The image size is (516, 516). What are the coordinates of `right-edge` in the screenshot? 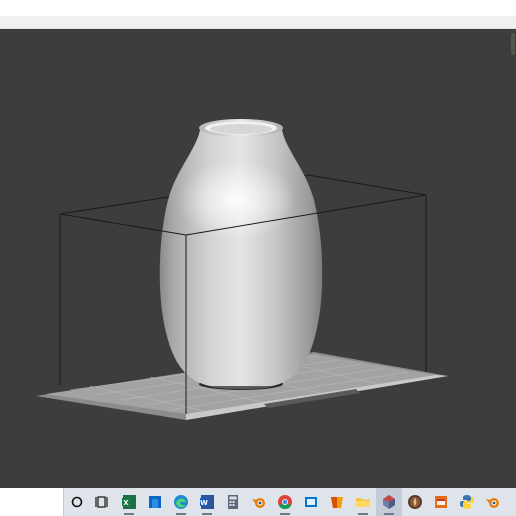 It's located at (513, 258).